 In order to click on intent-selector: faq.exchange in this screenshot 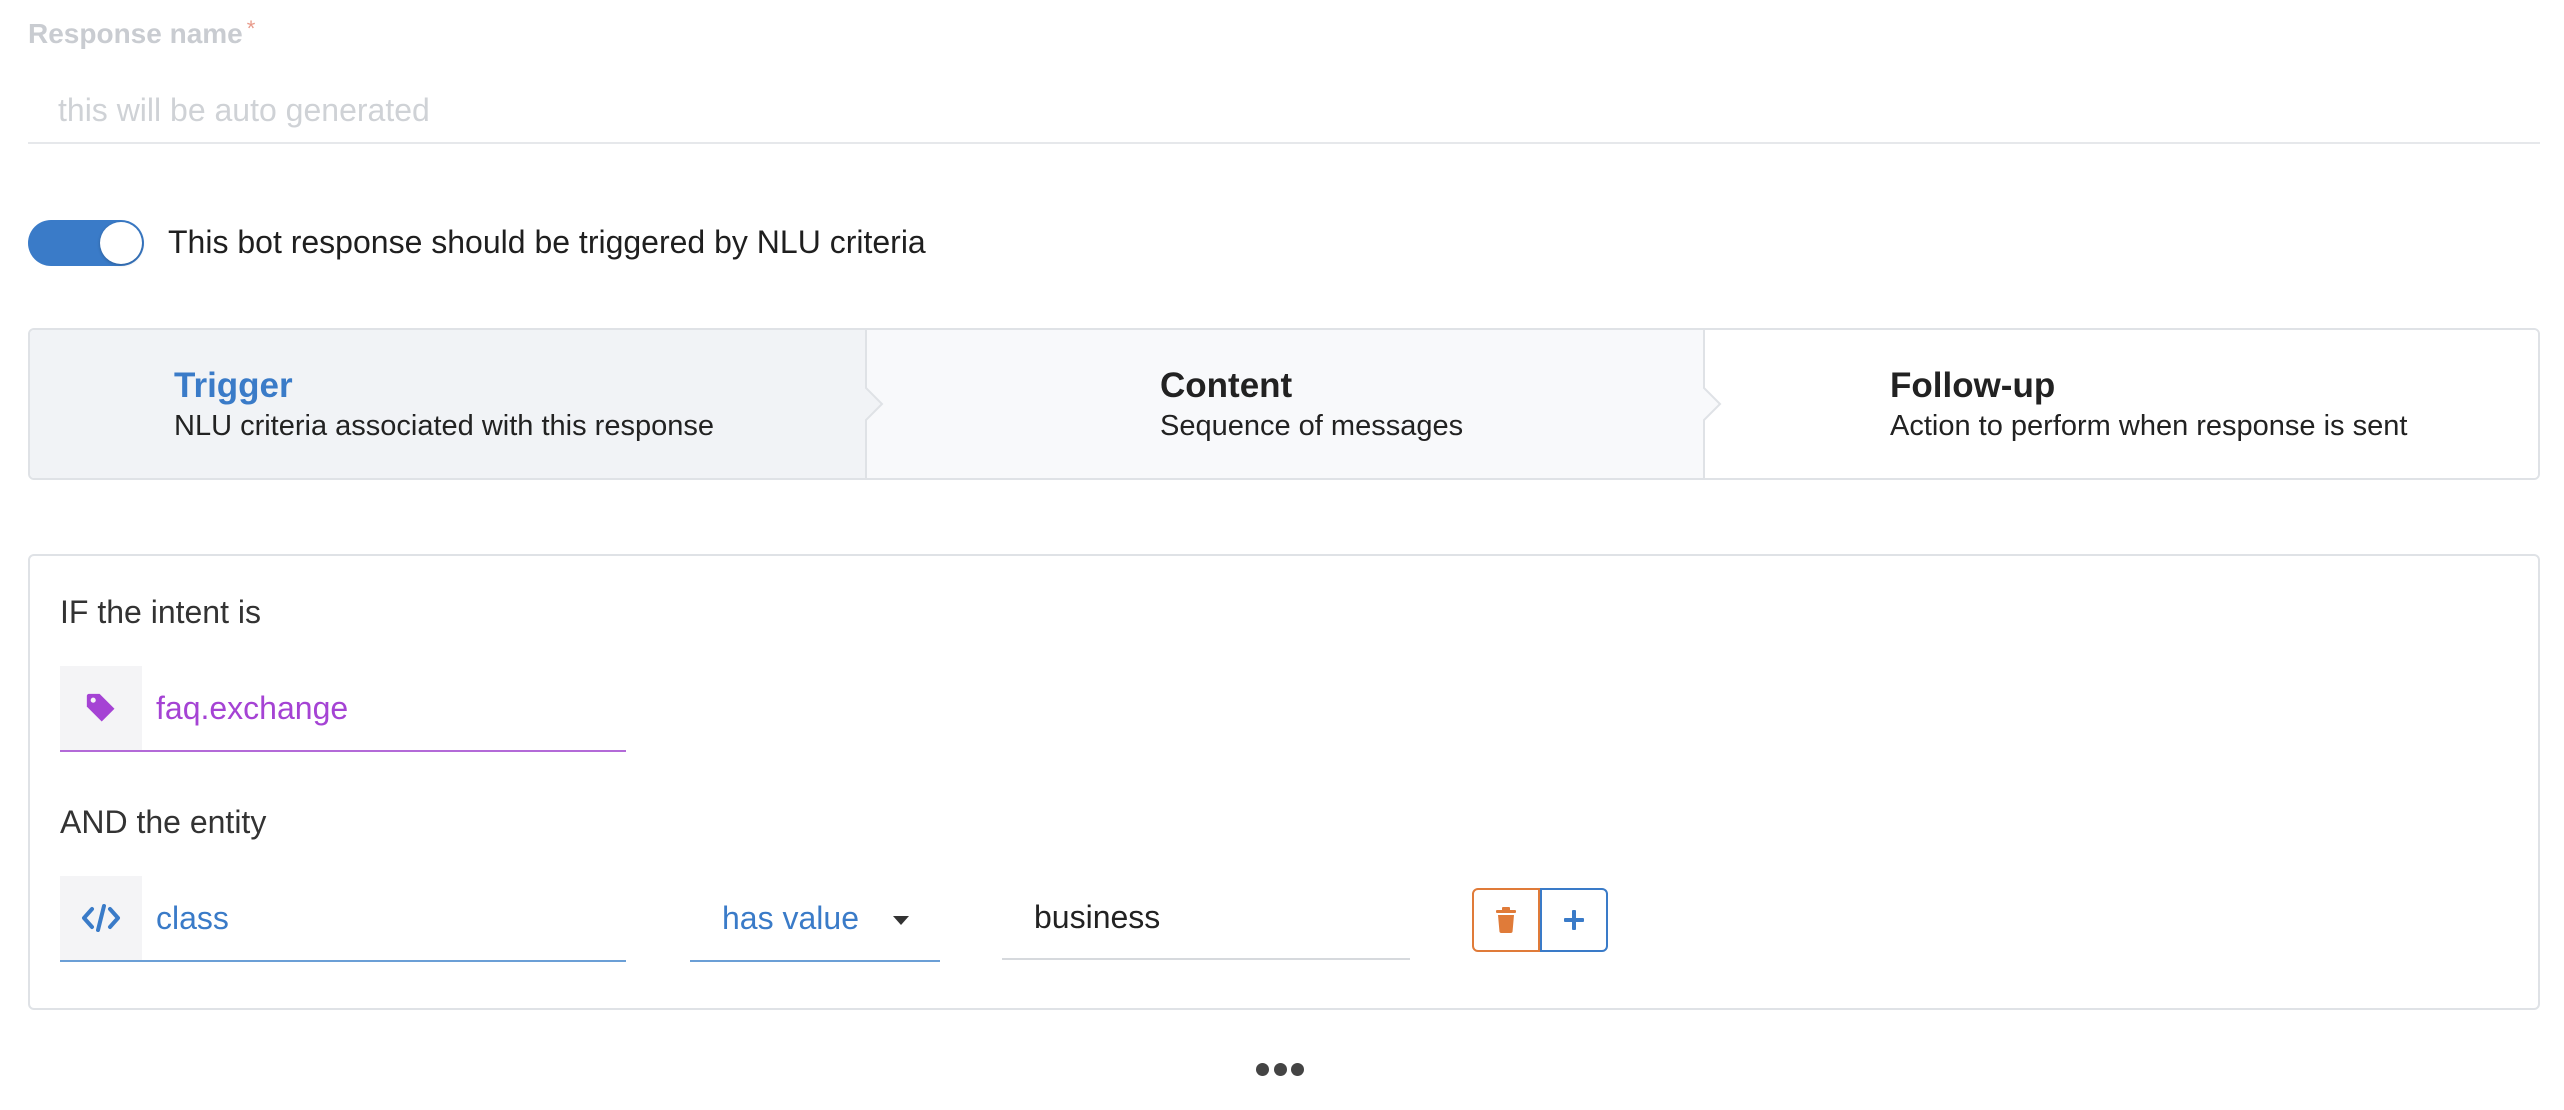, I will do `click(343, 709)`.